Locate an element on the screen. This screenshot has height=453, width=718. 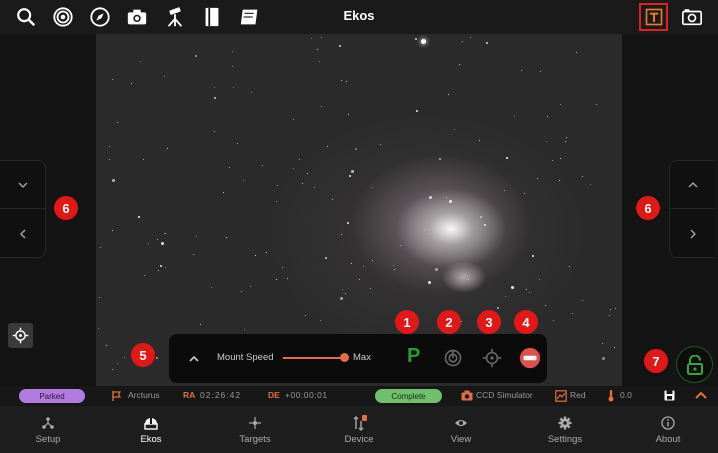
chevron-up-button is located at coordinates (692, 185).